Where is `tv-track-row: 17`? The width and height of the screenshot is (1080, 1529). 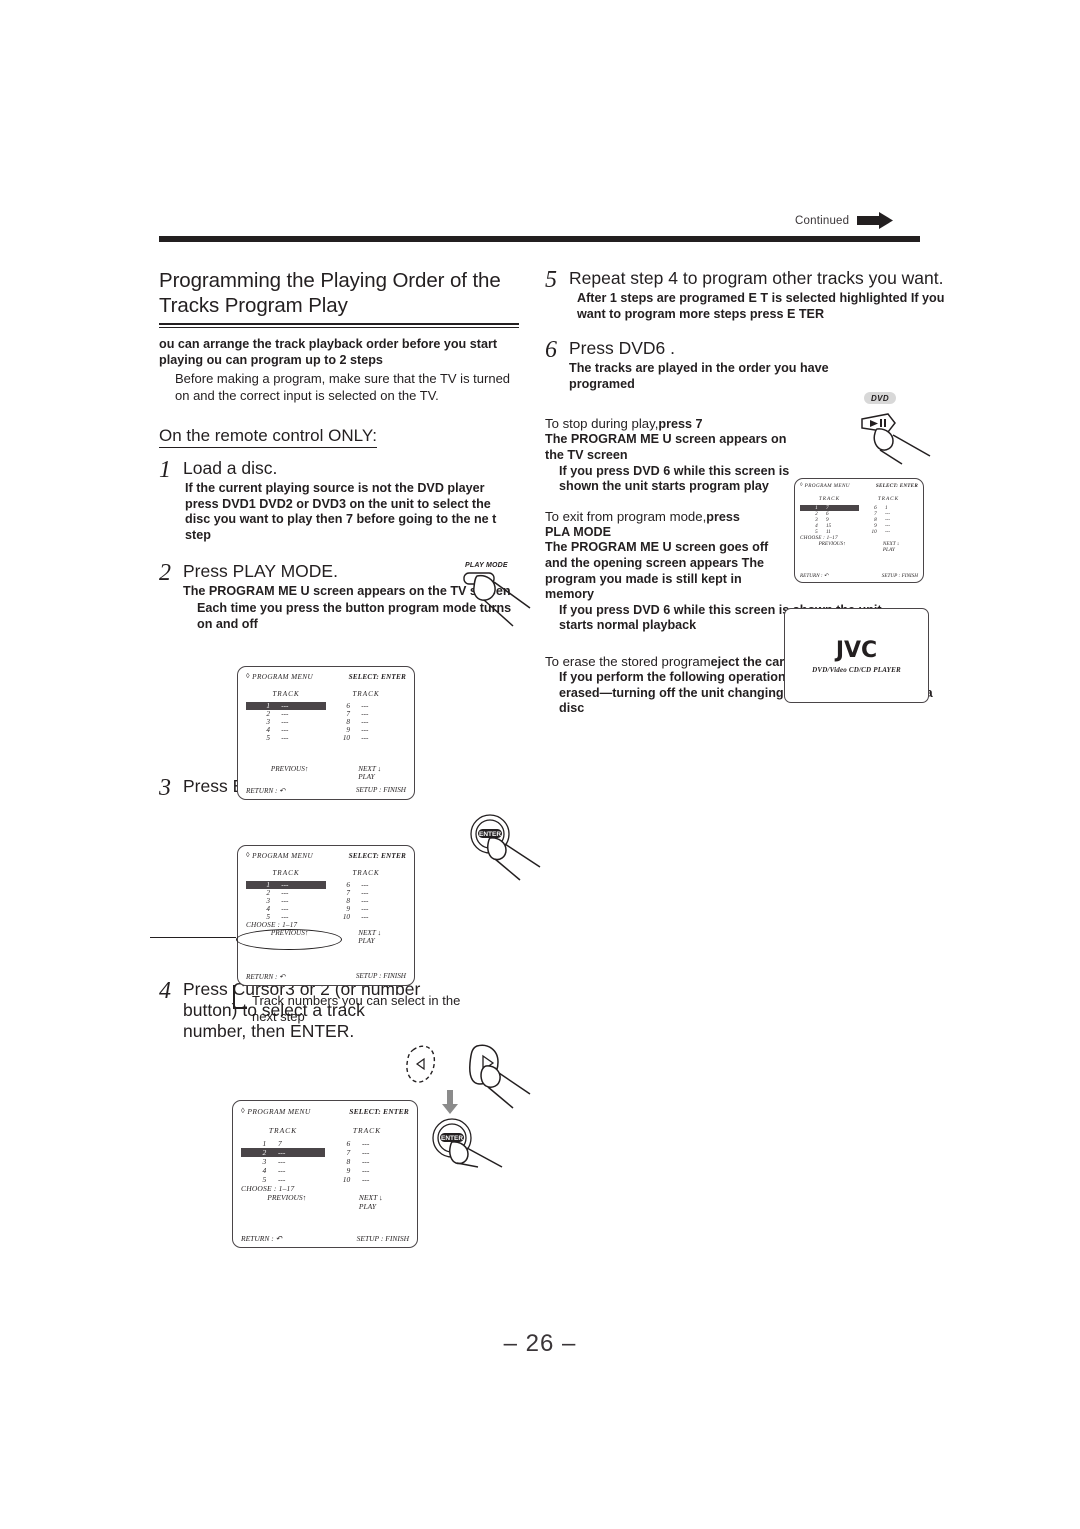
tv-track-row: 17 is located at coordinates (283, 1143).